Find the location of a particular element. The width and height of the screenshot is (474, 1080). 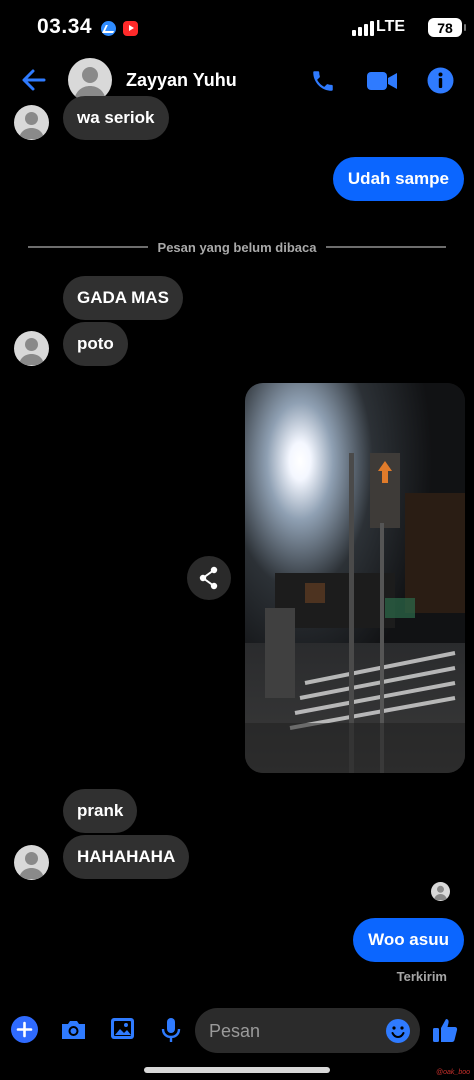

phone-icon is located at coordinates (323, 81).